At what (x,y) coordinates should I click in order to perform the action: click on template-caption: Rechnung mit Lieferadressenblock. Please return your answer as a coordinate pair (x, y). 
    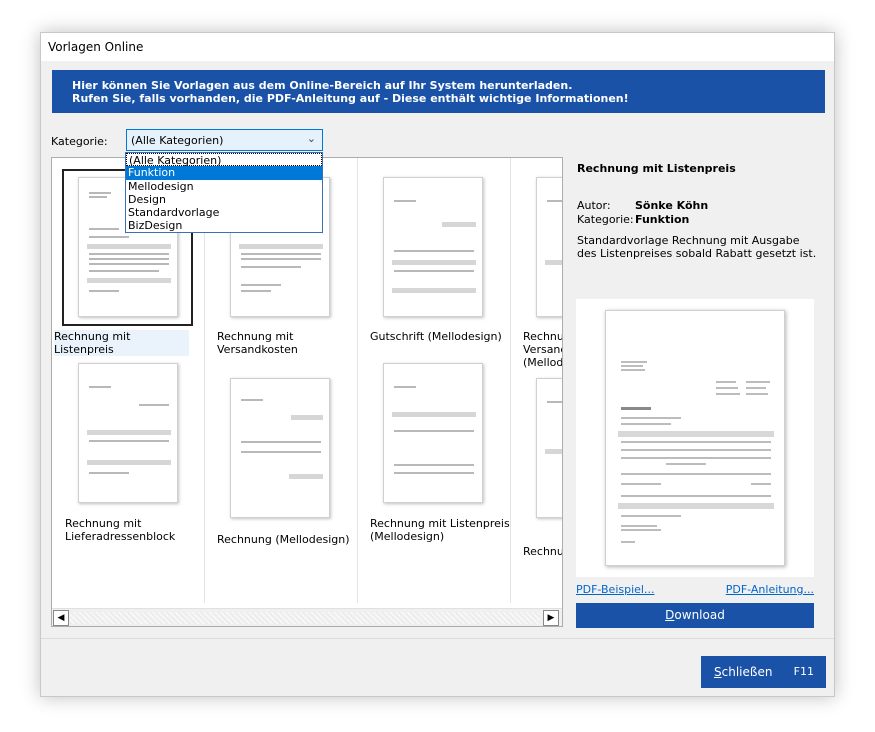
    Looking at the image, I should click on (132, 530).